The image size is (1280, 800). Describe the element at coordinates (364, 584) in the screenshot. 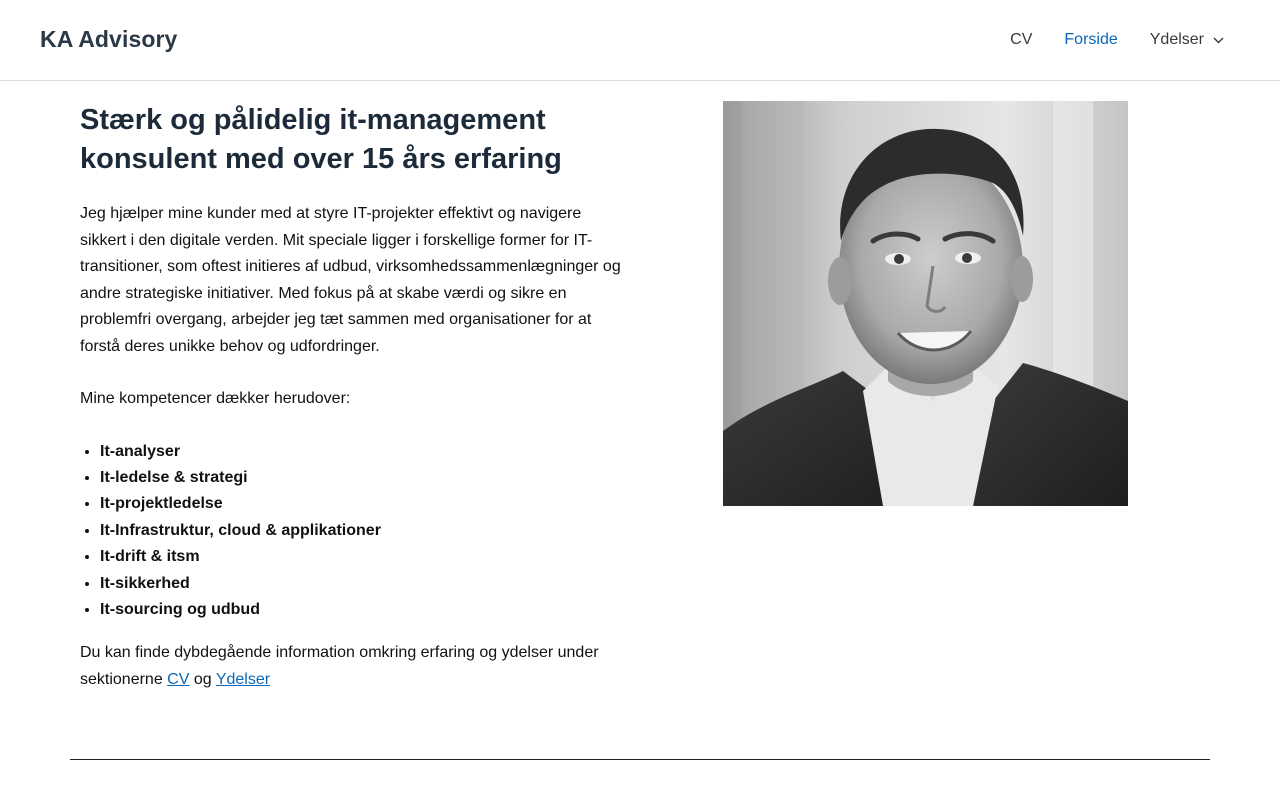

I see `list-item: It-sikkerhed` at that location.